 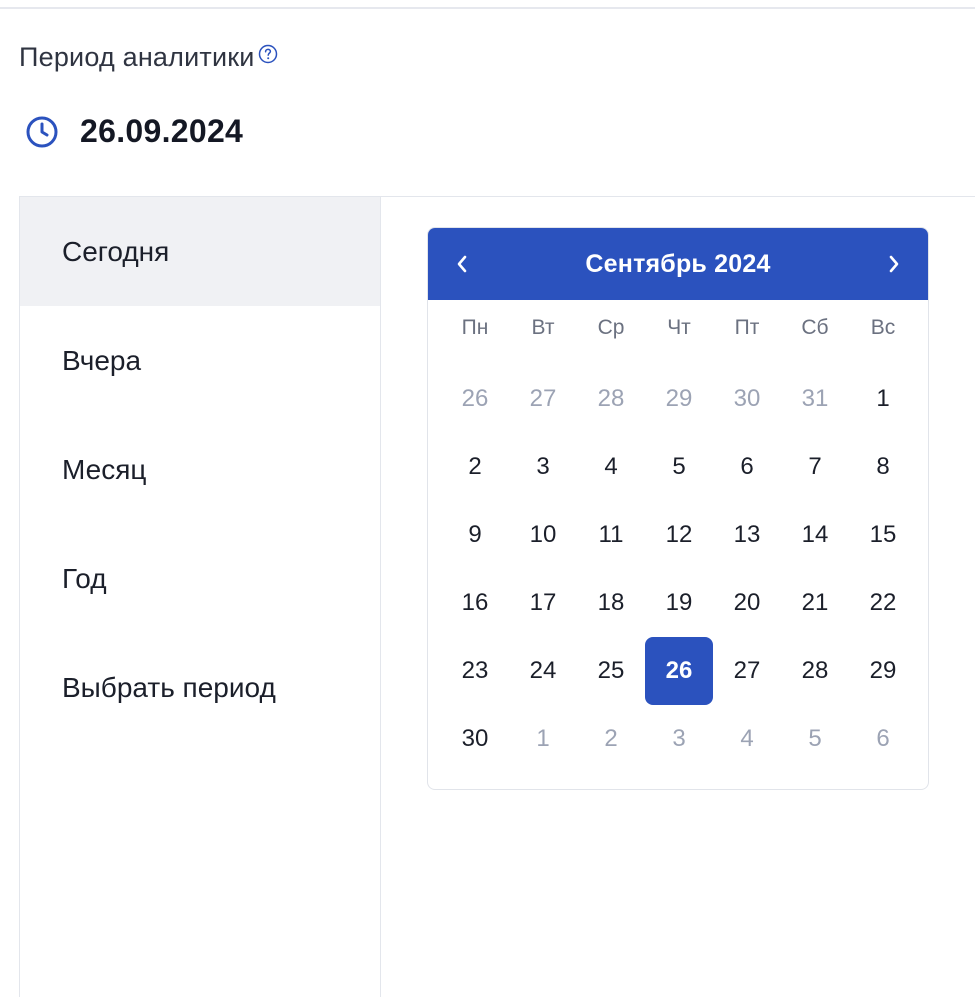 What do you see at coordinates (747, 603) in the screenshot?
I see `day-cell: 20` at bounding box center [747, 603].